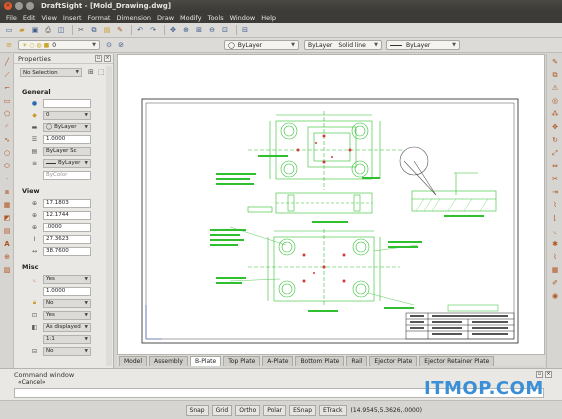 Image resolution: width=562 pixels, height=419 pixels. Describe the element at coordinates (225, 30) in the screenshot. I see `zoom-fit-icon: ⊡` at that location.